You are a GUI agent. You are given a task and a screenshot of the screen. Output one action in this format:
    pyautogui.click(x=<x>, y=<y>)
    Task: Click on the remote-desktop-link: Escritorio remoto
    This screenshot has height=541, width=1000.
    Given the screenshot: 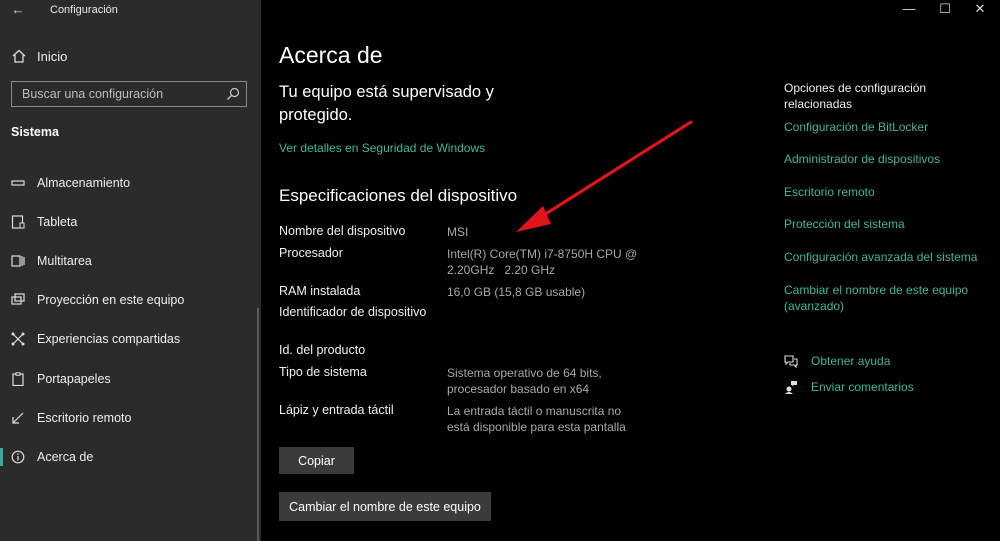 What is the action you would take?
    pyautogui.click(x=886, y=192)
    